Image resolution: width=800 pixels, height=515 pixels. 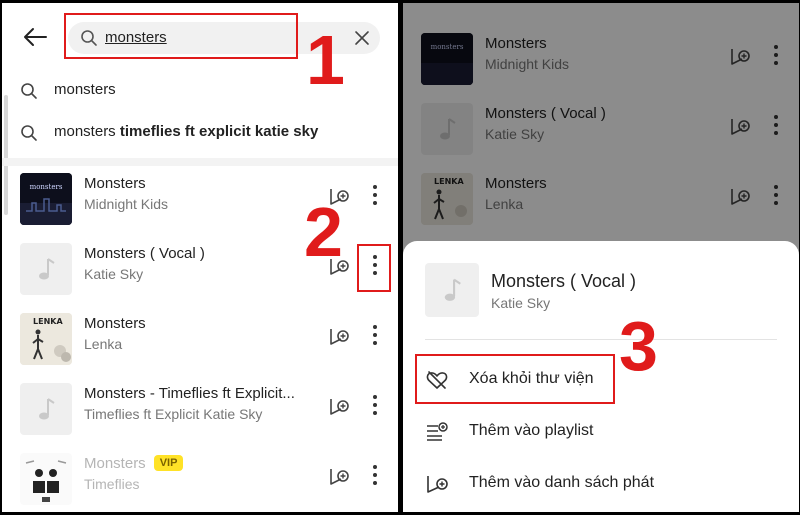 What do you see at coordinates (562, 482) in the screenshot?
I see `menu-label: Thêm vào danh sách phát` at bounding box center [562, 482].